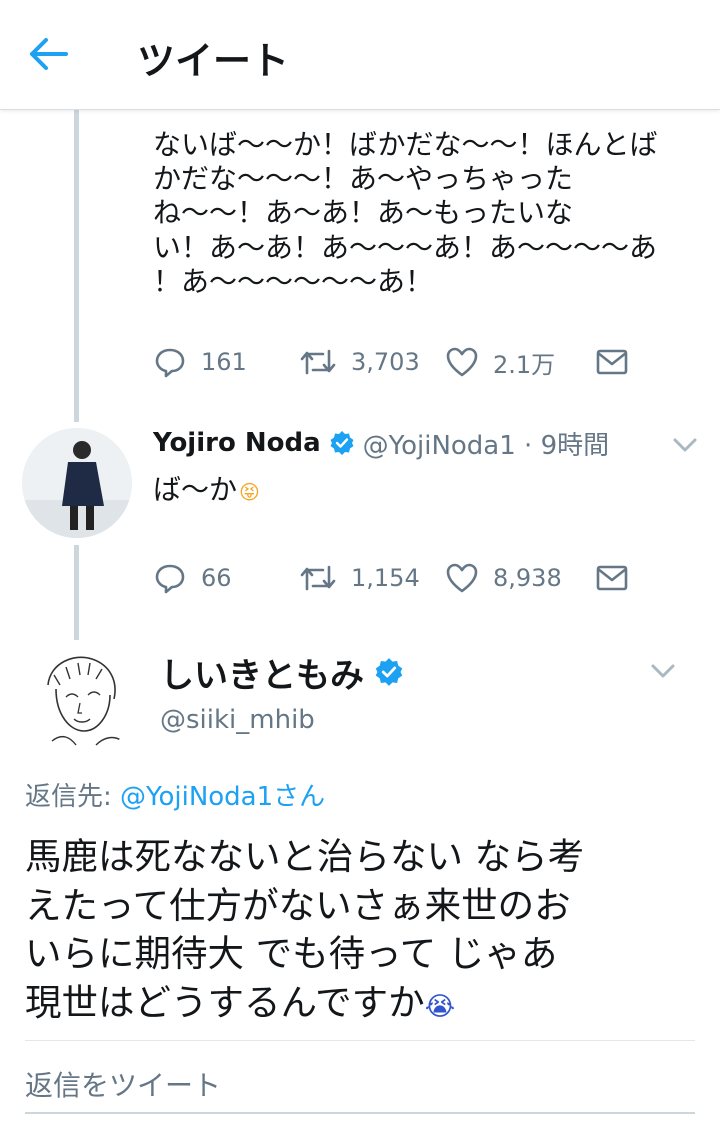 The image size is (720, 1132). I want to click on reply-prefix: 返信先:, so click(73, 797).